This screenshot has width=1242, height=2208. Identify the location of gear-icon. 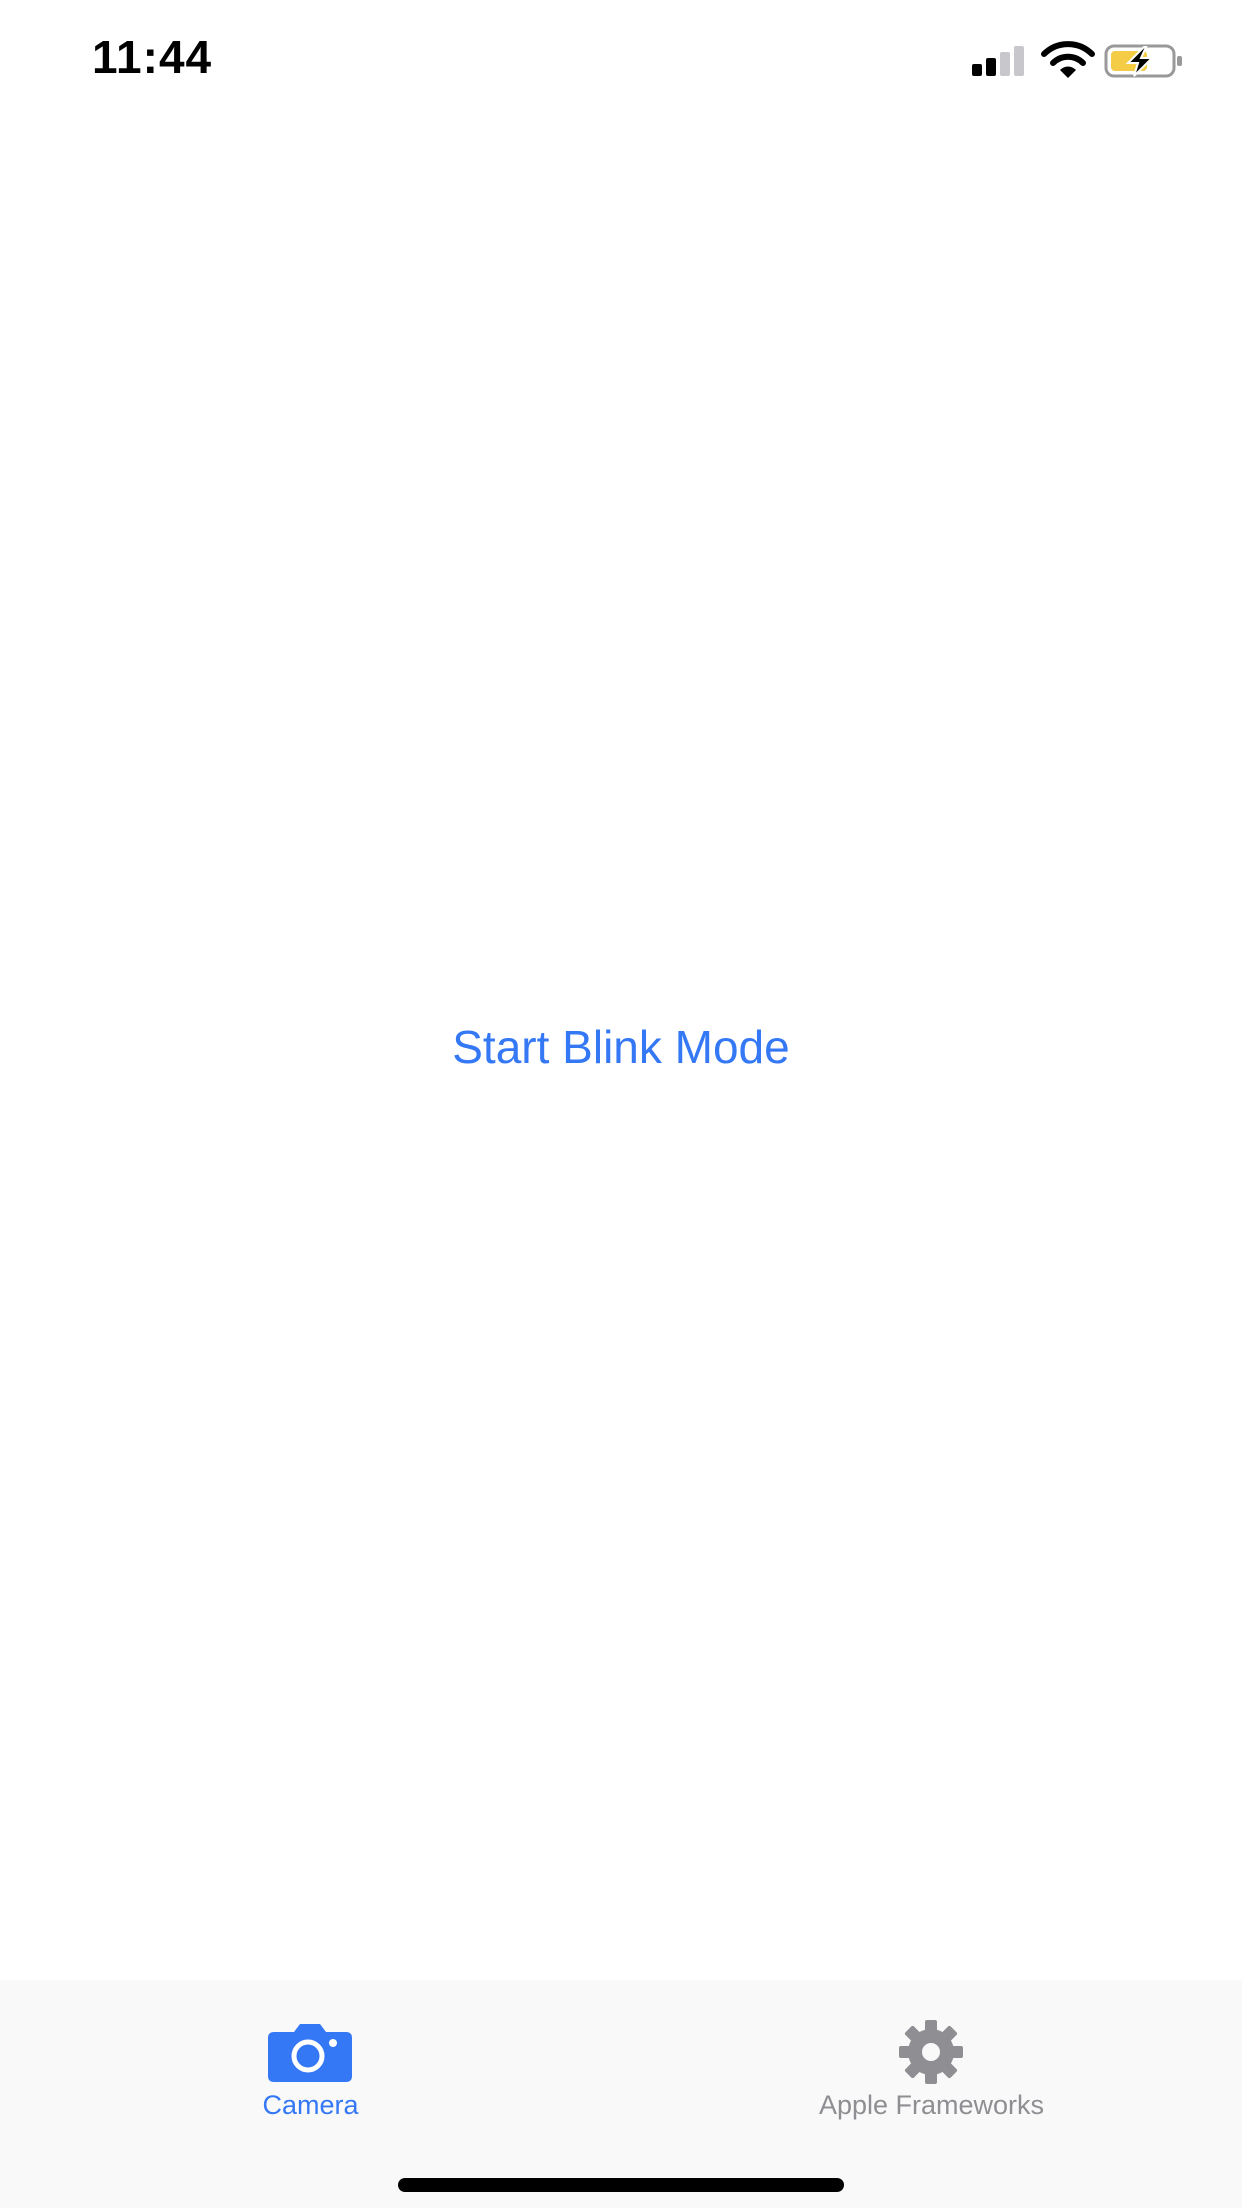
(931, 2052).